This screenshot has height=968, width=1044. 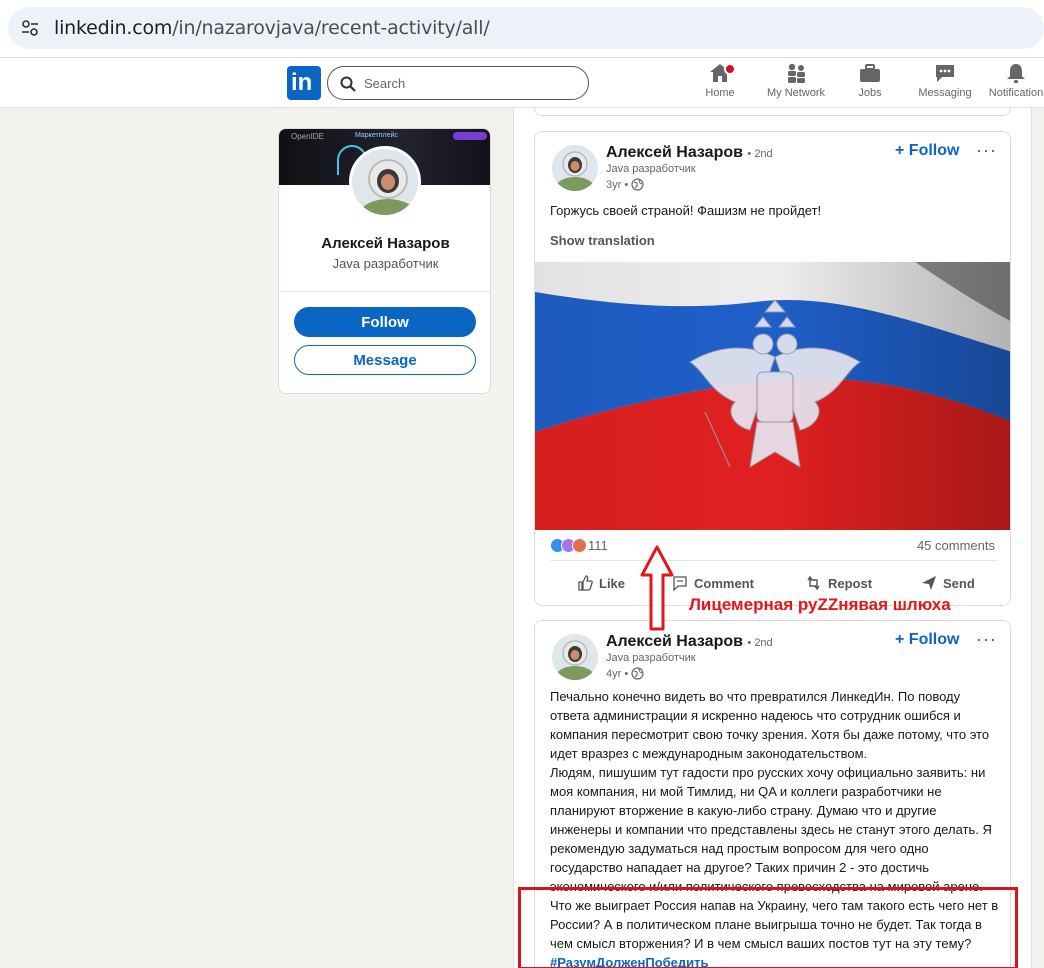 I want to click on linkedin-logo: in, so click(x=304, y=83).